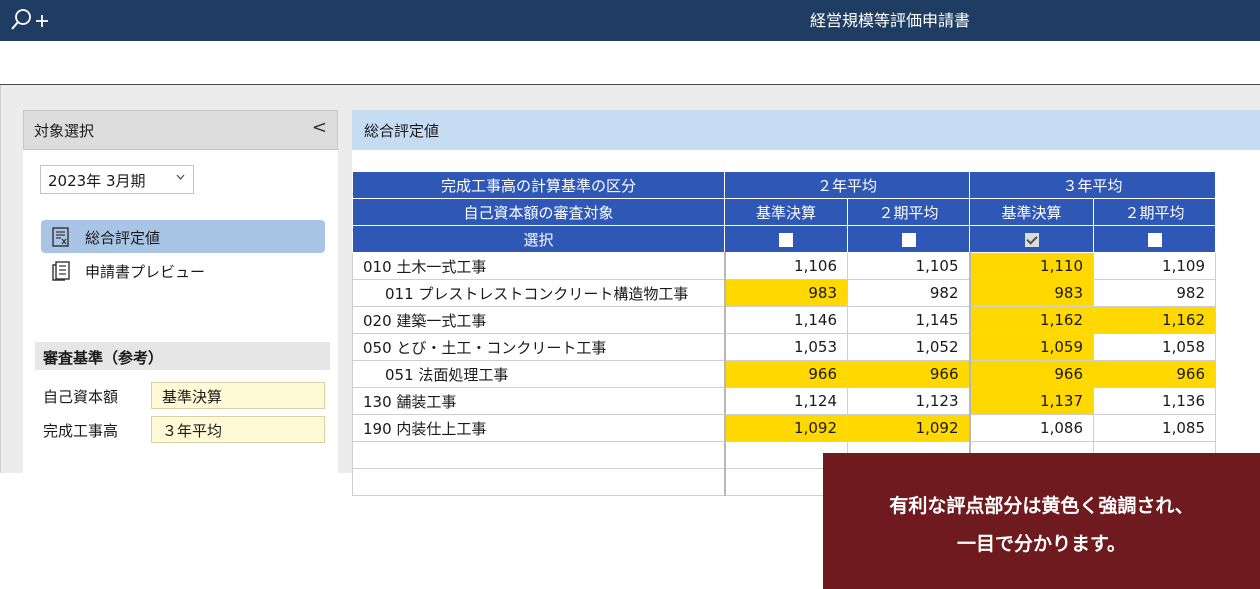 The image size is (1260, 589). I want to click on zoom-in-icon, so click(29, 19).